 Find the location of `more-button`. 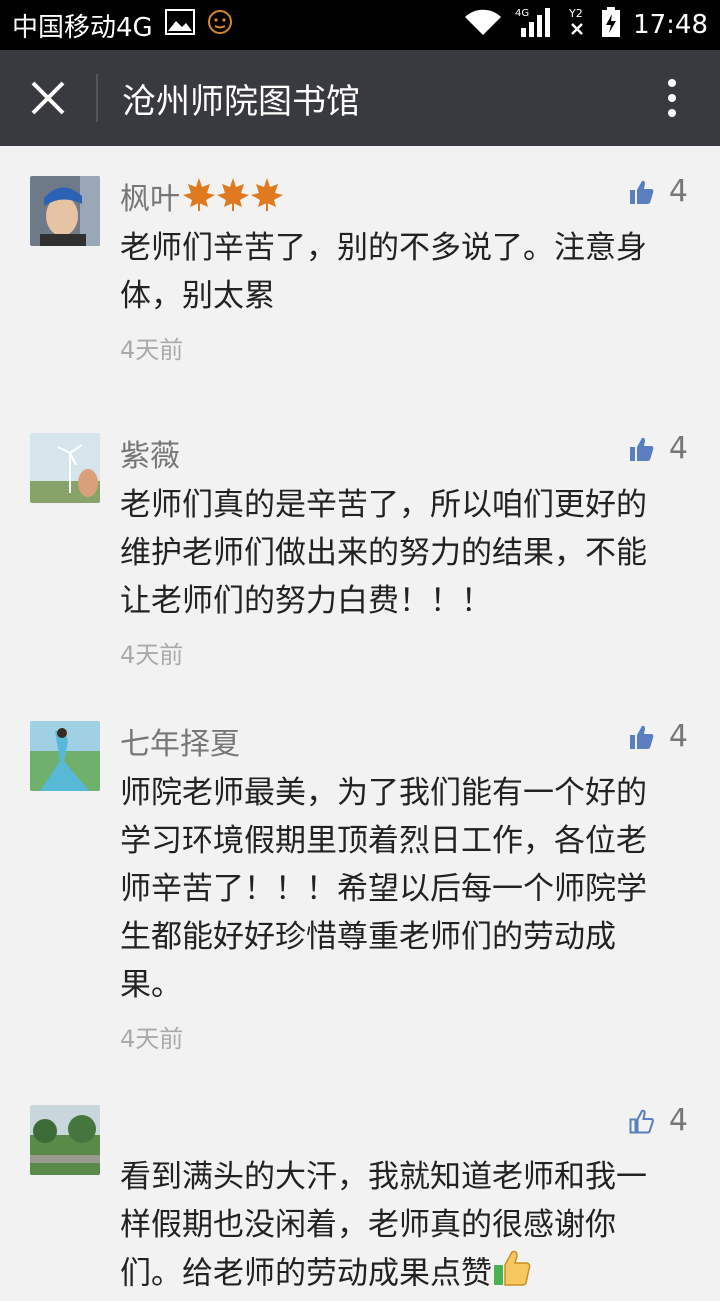

more-button is located at coordinates (672, 98).